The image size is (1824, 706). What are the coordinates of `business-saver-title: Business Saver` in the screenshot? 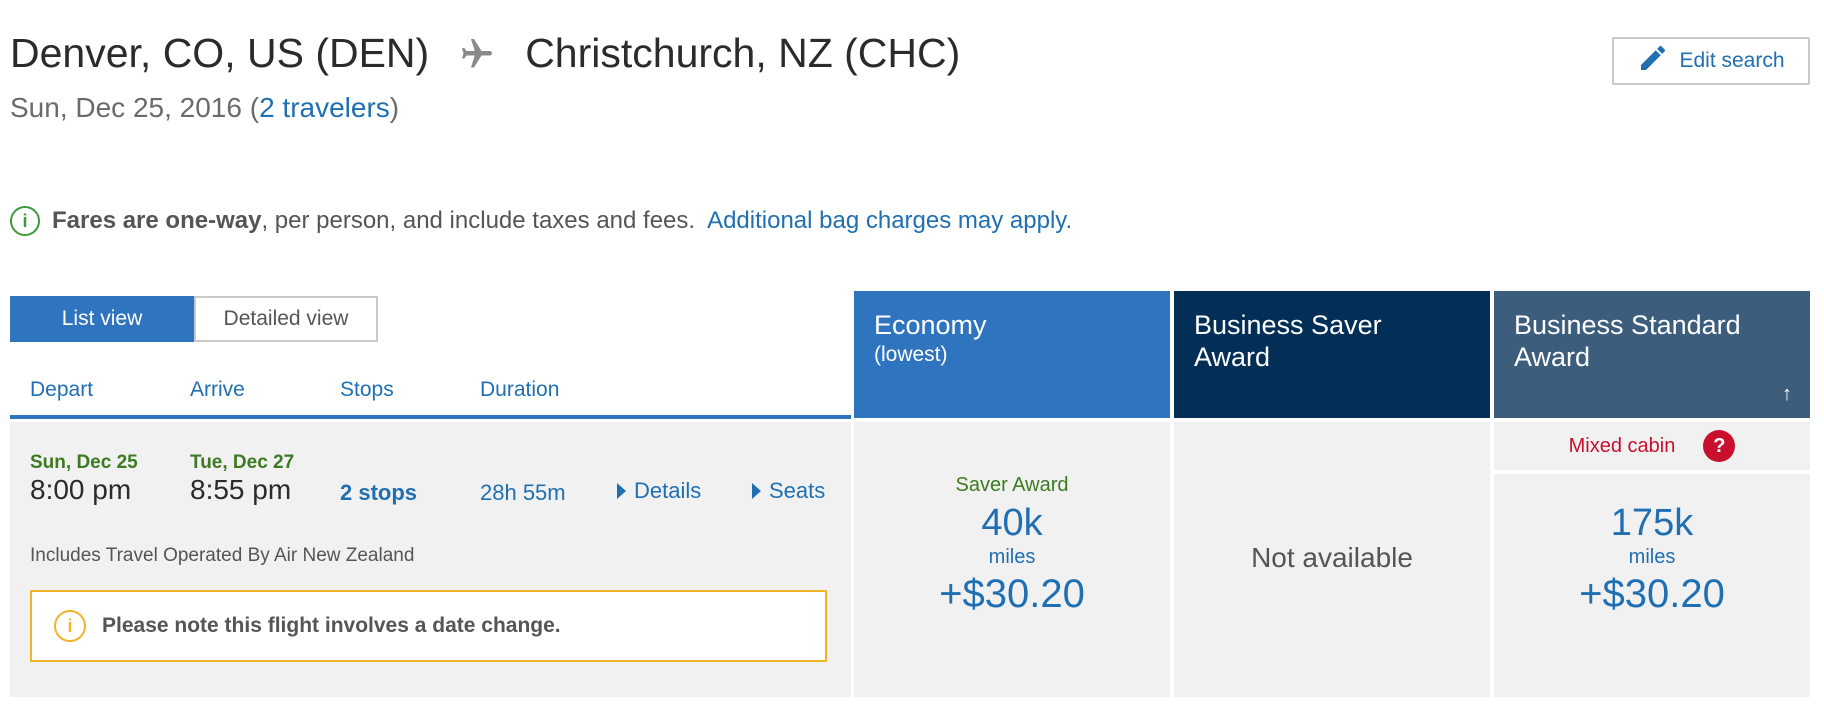 It's located at (1288, 325).